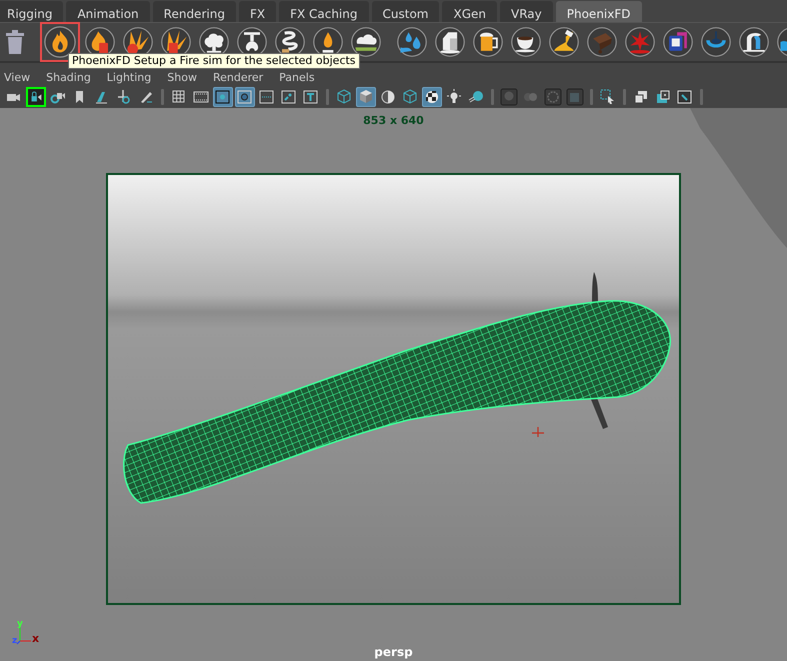 The width and height of the screenshot is (787, 661). I want to click on axis-label: y, so click(20, 624).